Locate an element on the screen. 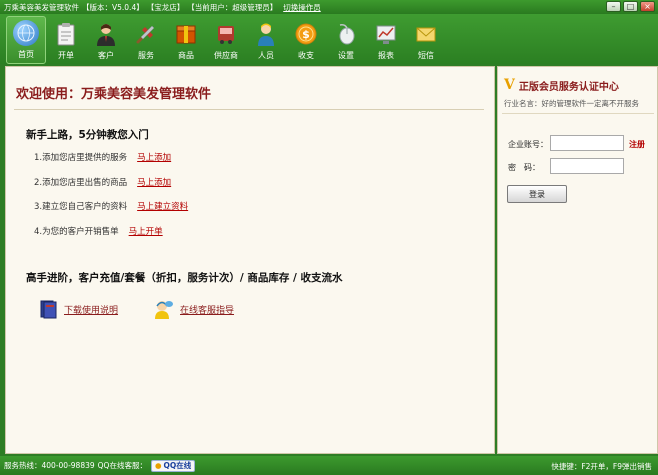 The width and height of the screenshot is (658, 475). manual-book-icon is located at coordinates (48, 309).